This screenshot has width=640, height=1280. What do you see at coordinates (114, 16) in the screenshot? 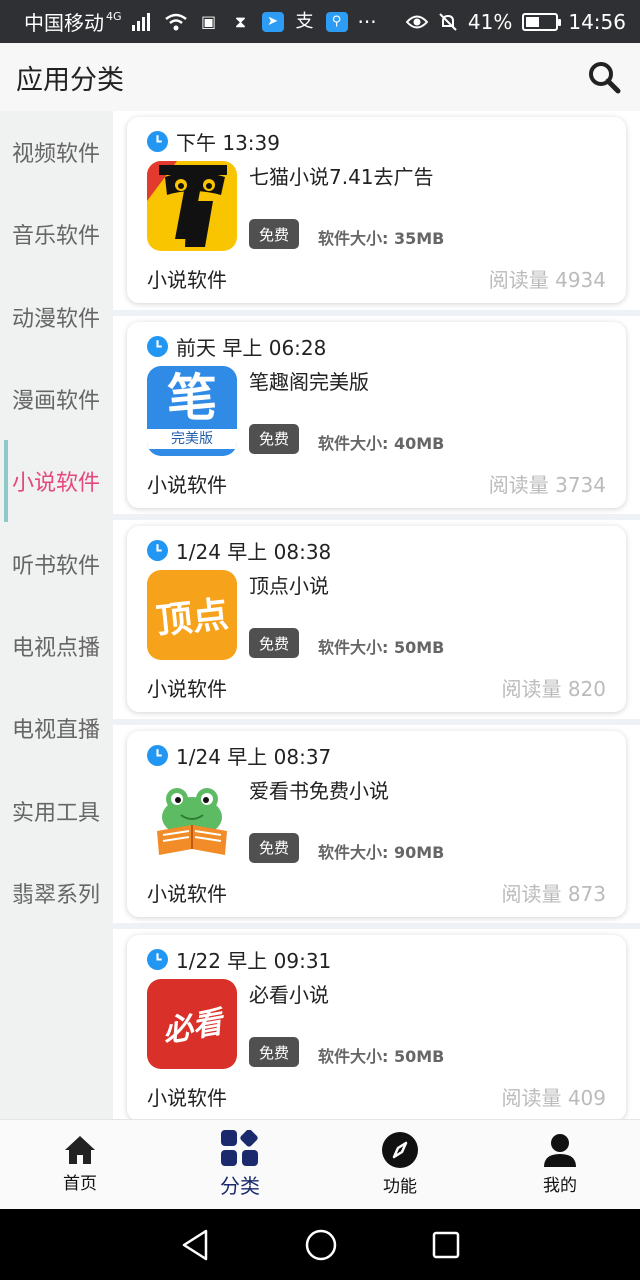
I see `network-label: 4G` at bounding box center [114, 16].